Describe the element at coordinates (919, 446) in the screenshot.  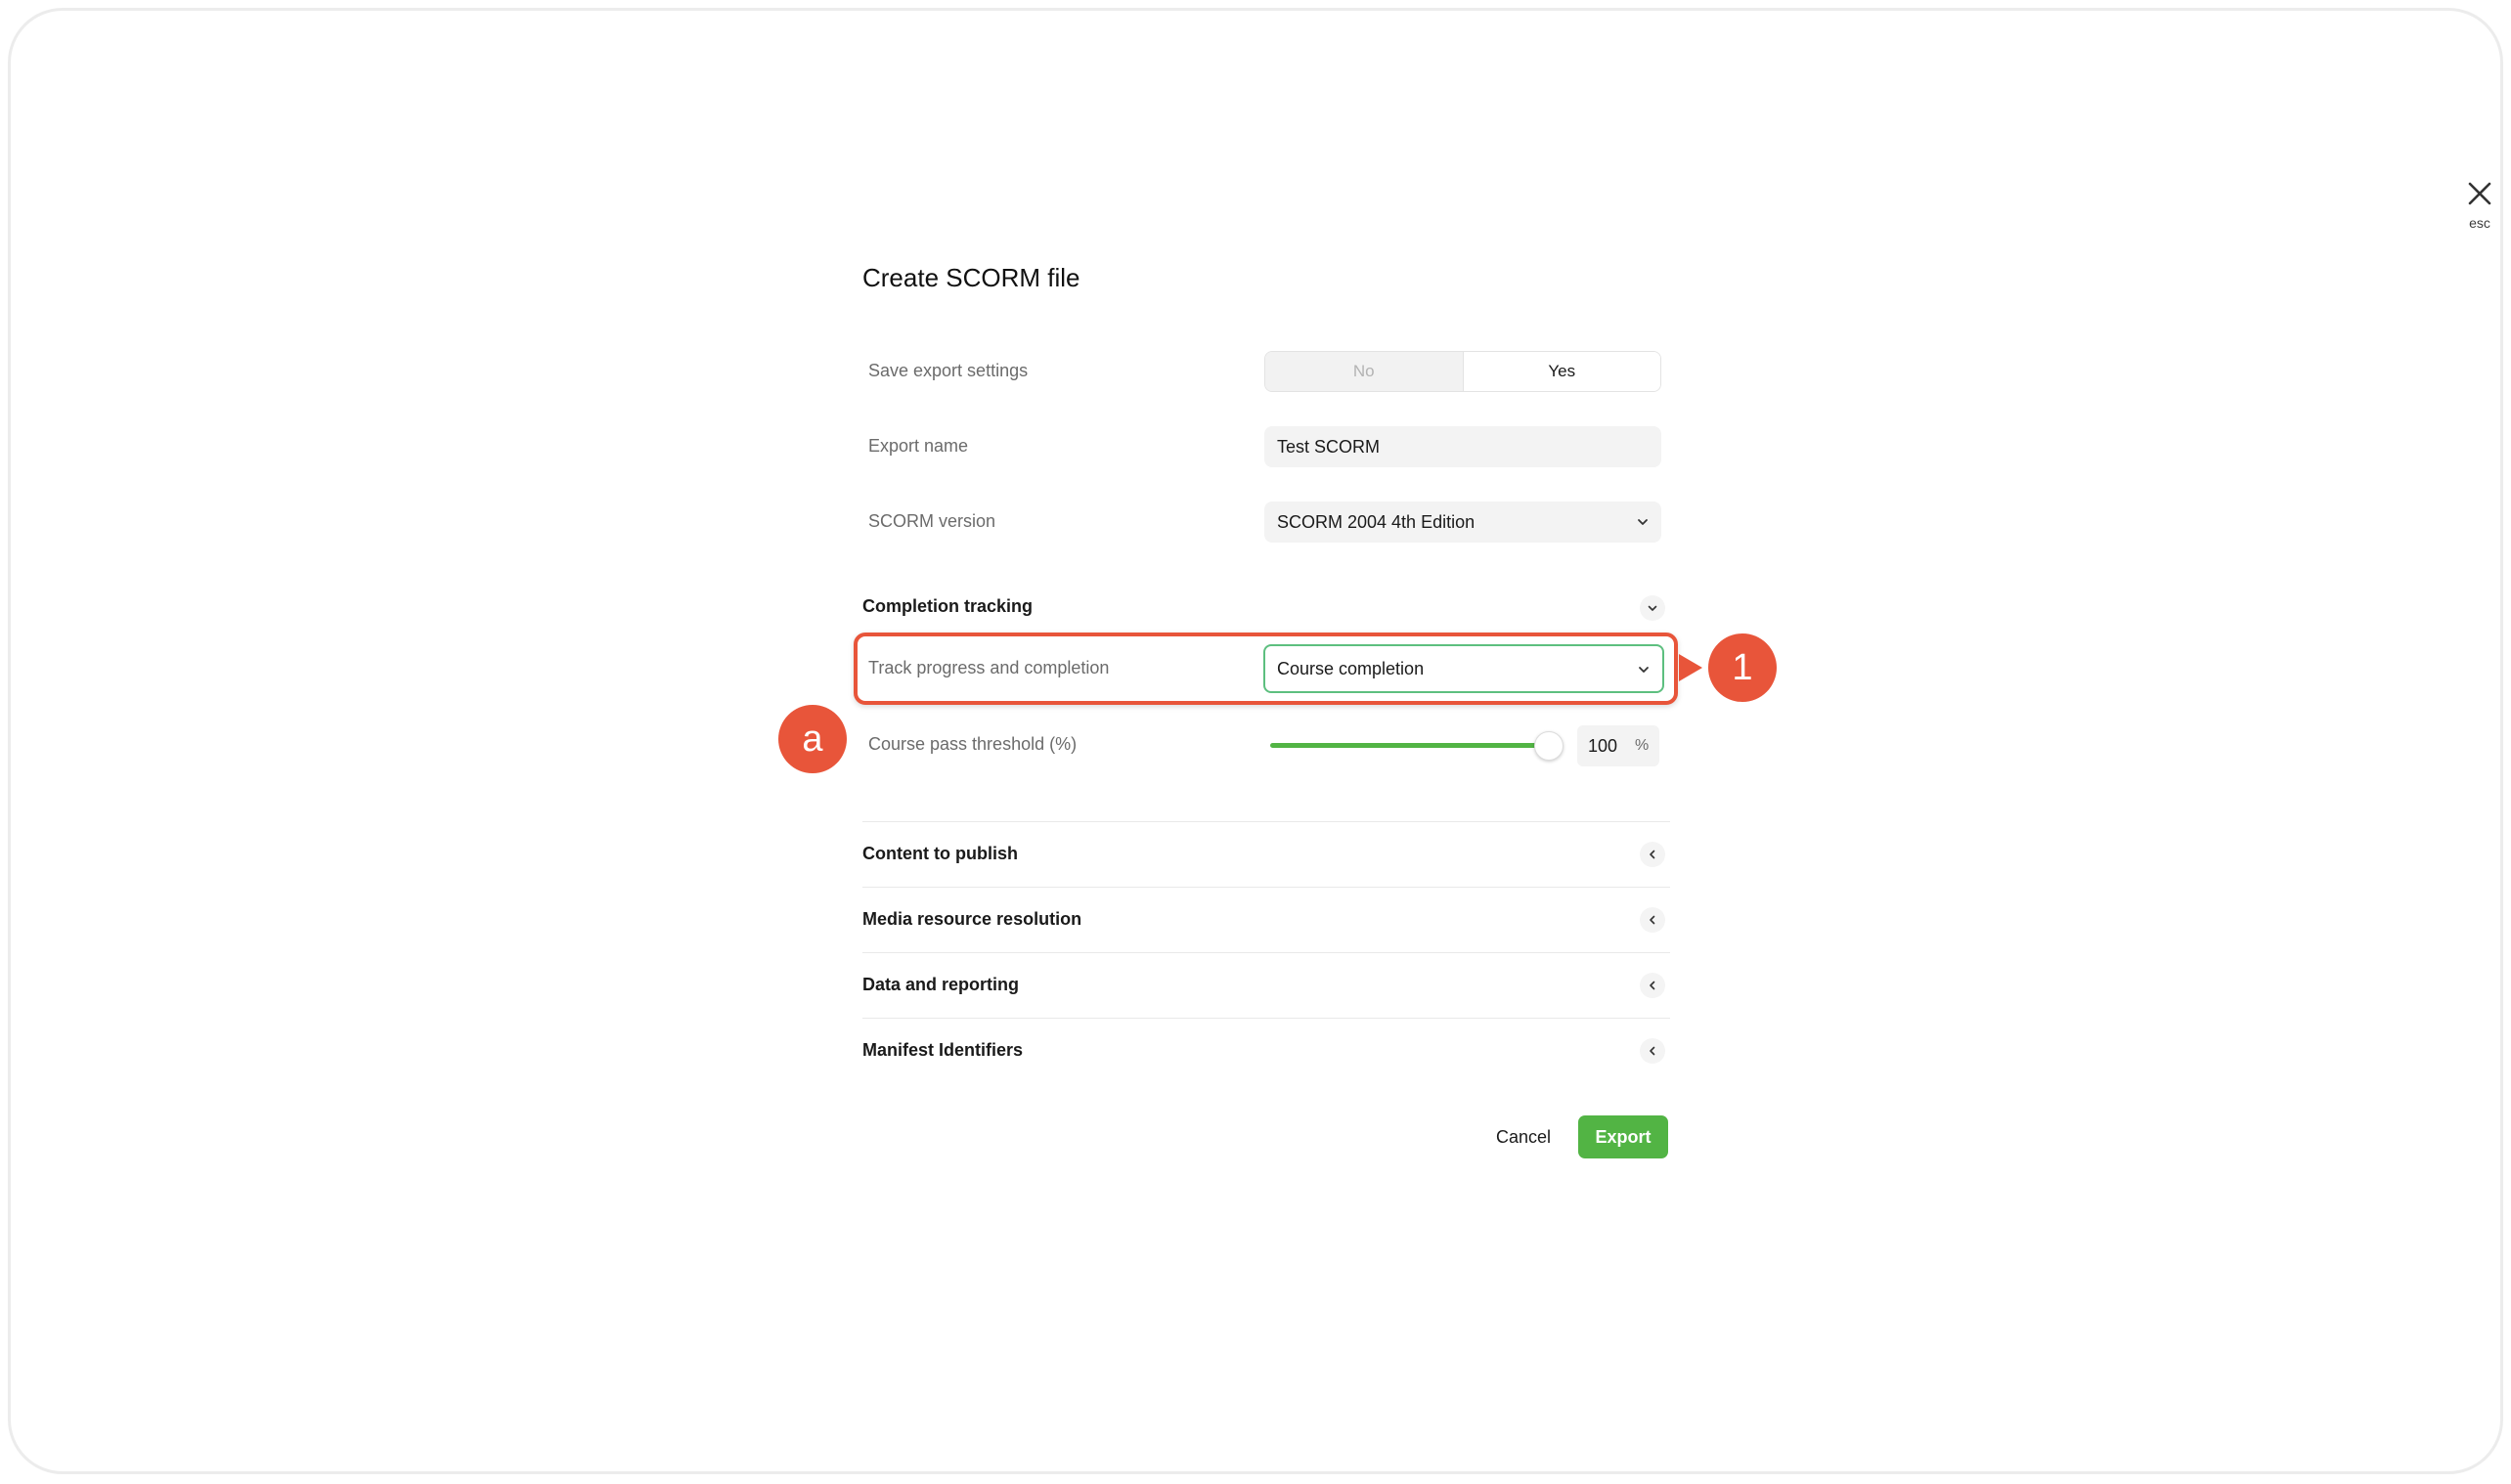
I see `export-name-label: Export name` at that location.